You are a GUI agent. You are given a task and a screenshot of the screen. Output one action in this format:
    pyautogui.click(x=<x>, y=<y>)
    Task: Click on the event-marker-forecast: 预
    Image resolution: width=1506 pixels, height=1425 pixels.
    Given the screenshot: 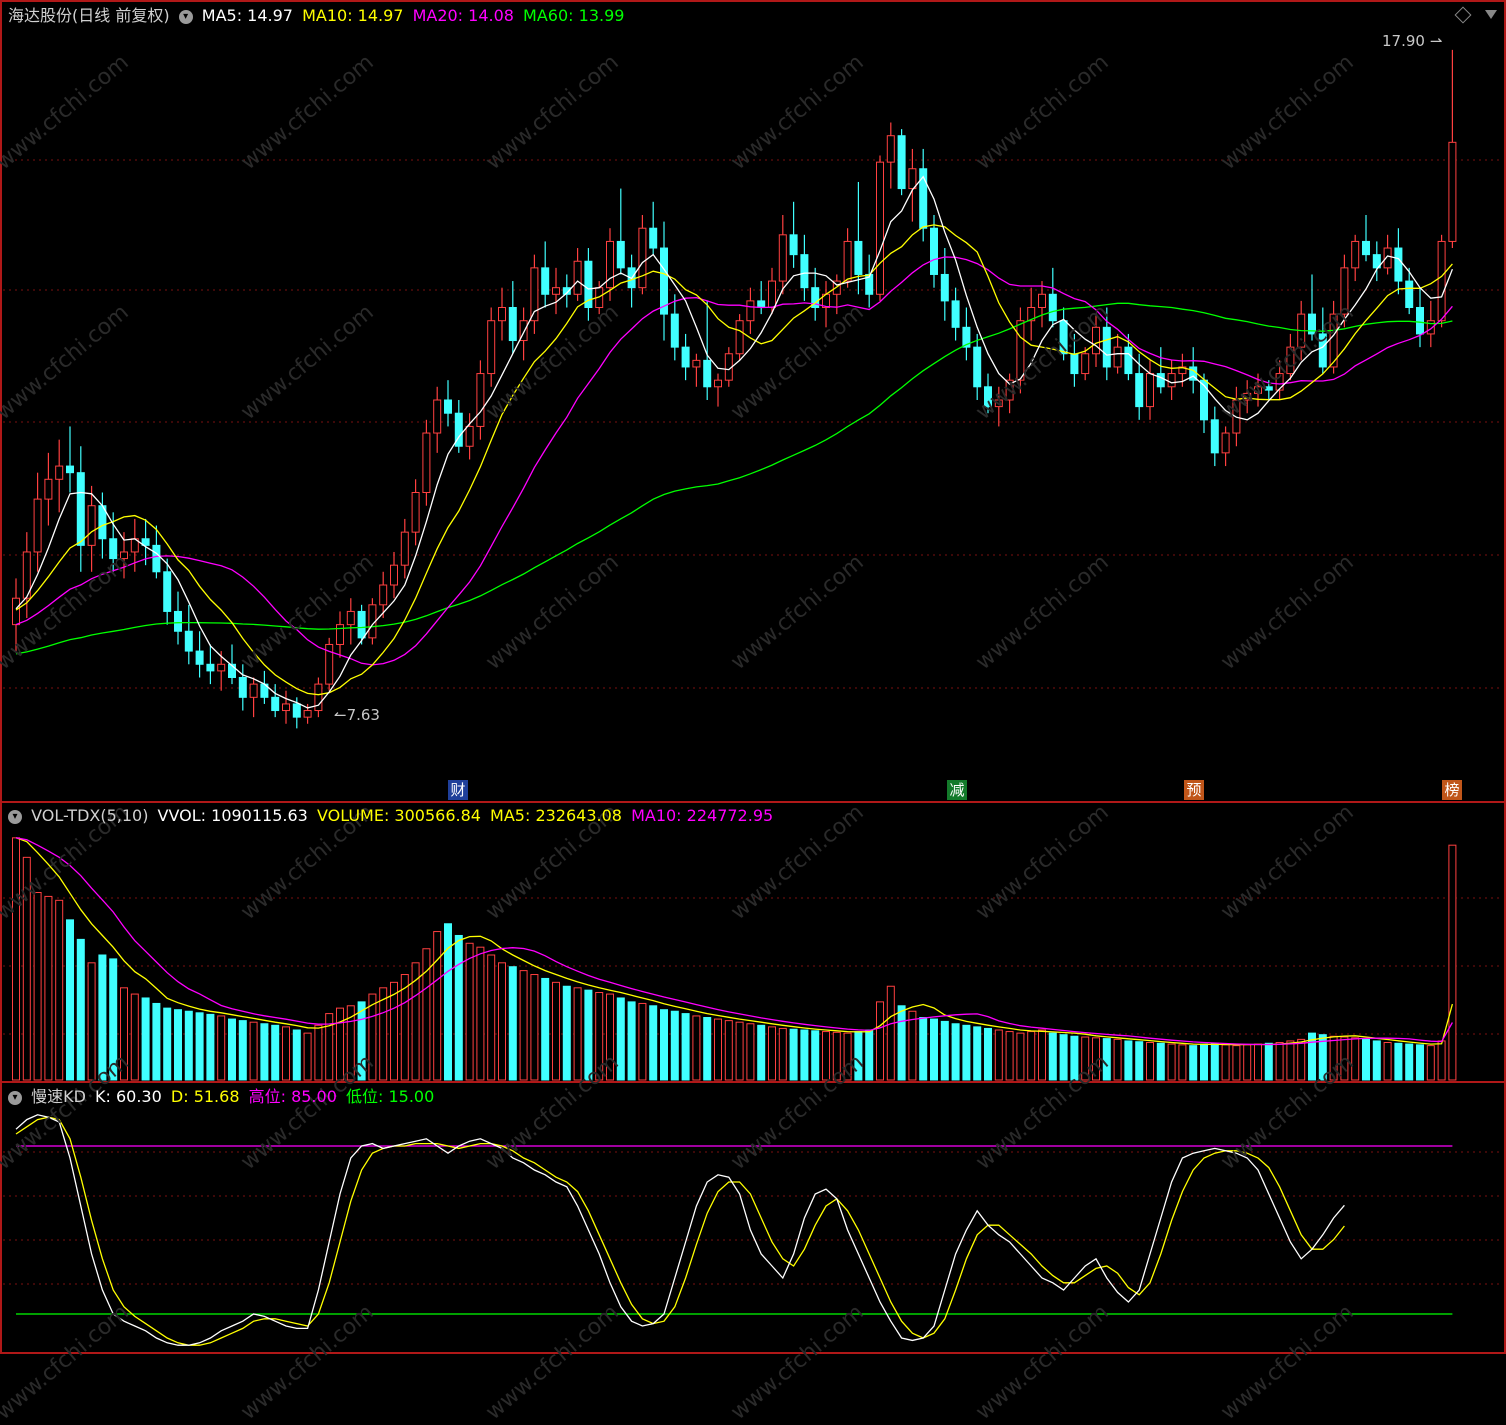 What is the action you would take?
    pyautogui.click(x=1194, y=790)
    